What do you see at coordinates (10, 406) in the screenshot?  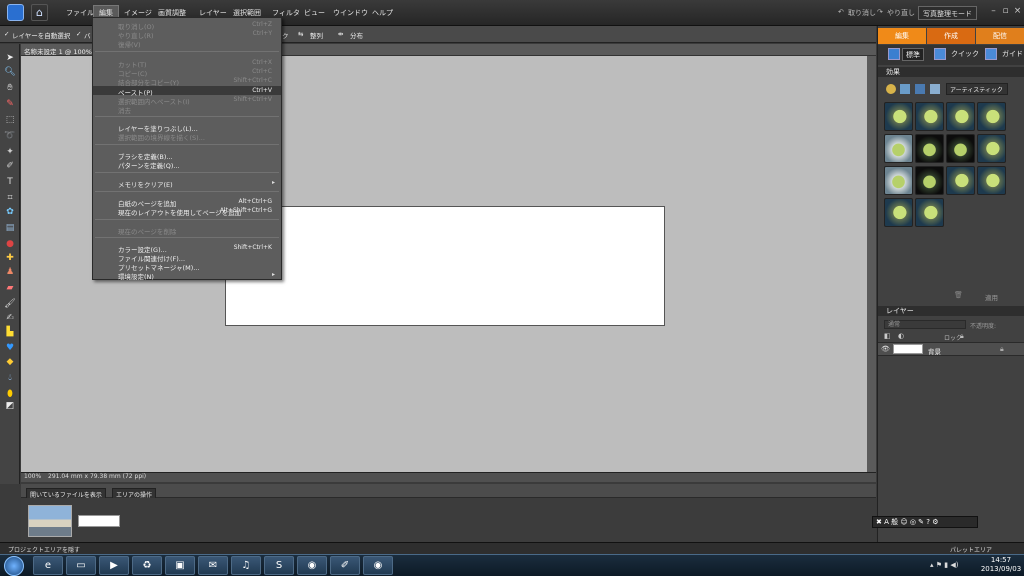 I see `color-swatch-icon: ◩` at bounding box center [10, 406].